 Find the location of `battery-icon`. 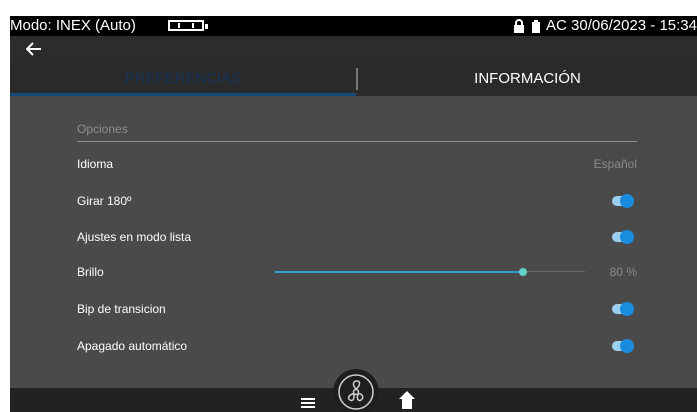

battery-icon is located at coordinates (188, 25).